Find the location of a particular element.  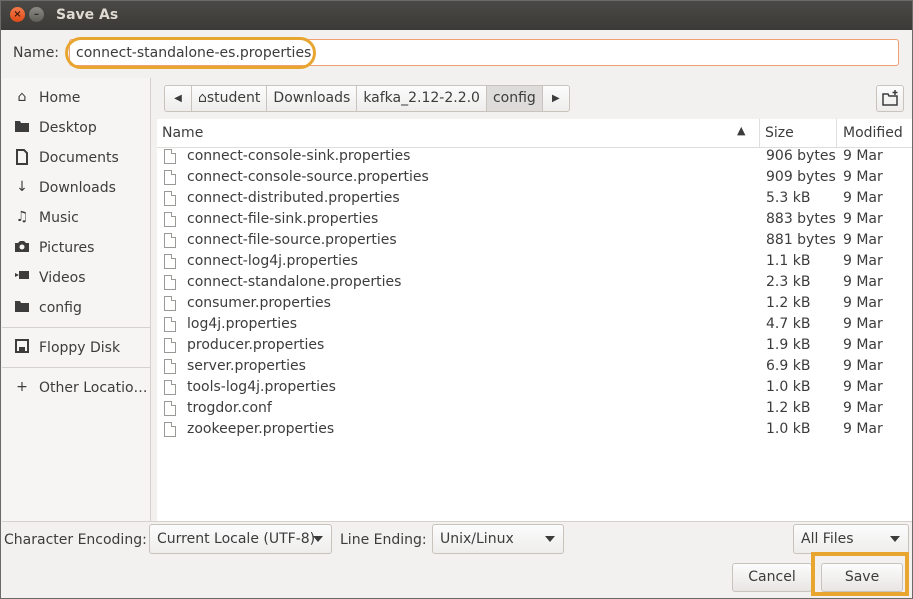

file-filter-select: All Files is located at coordinates (851, 539).